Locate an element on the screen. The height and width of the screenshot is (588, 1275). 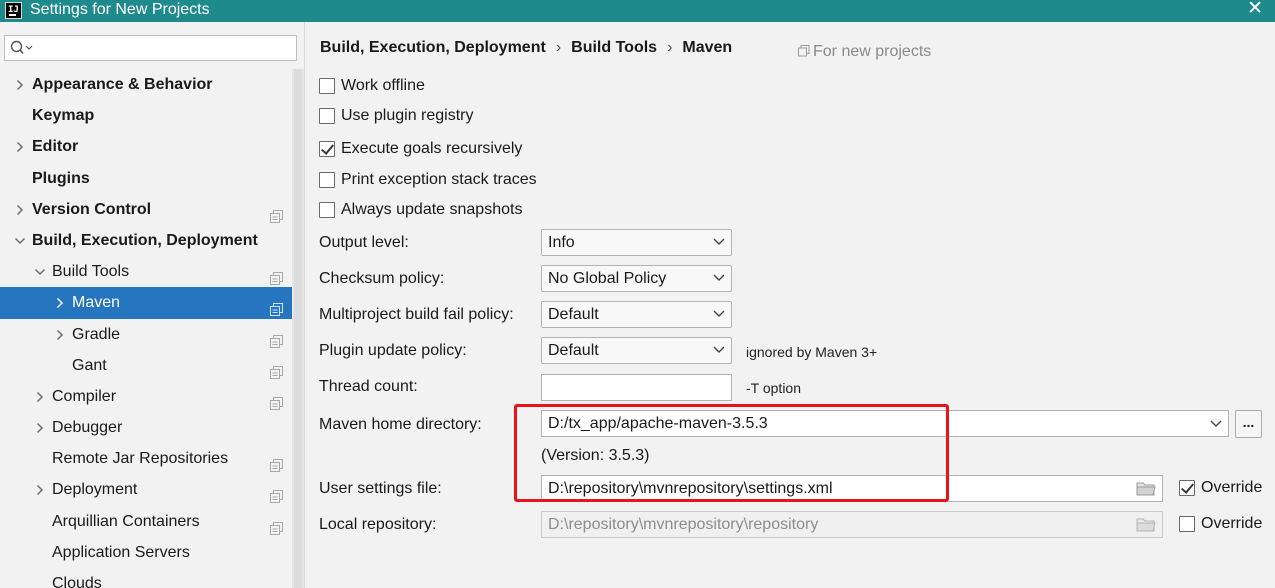
work-offline-label: Work offline is located at coordinates (383, 85).